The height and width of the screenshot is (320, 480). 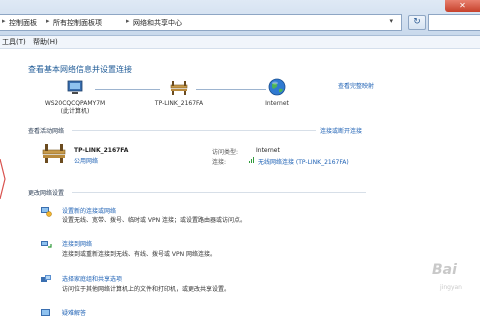 I want to click on setup-connection-icon, so click(x=46, y=212).